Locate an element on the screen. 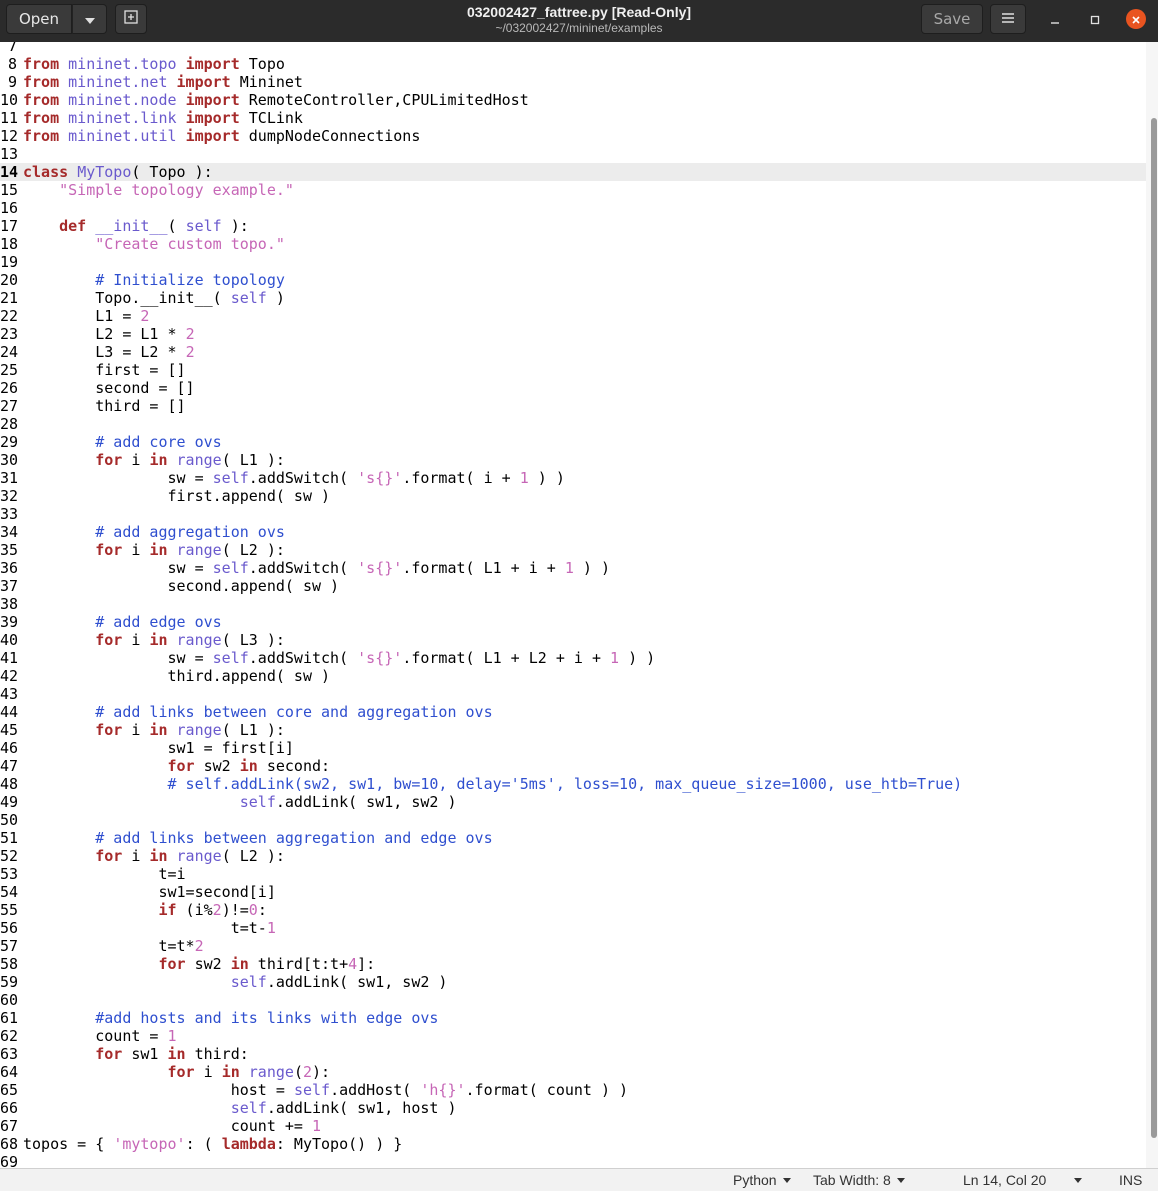  tab-width-selector: Tab Width: 8 is located at coordinates (859, 1180).